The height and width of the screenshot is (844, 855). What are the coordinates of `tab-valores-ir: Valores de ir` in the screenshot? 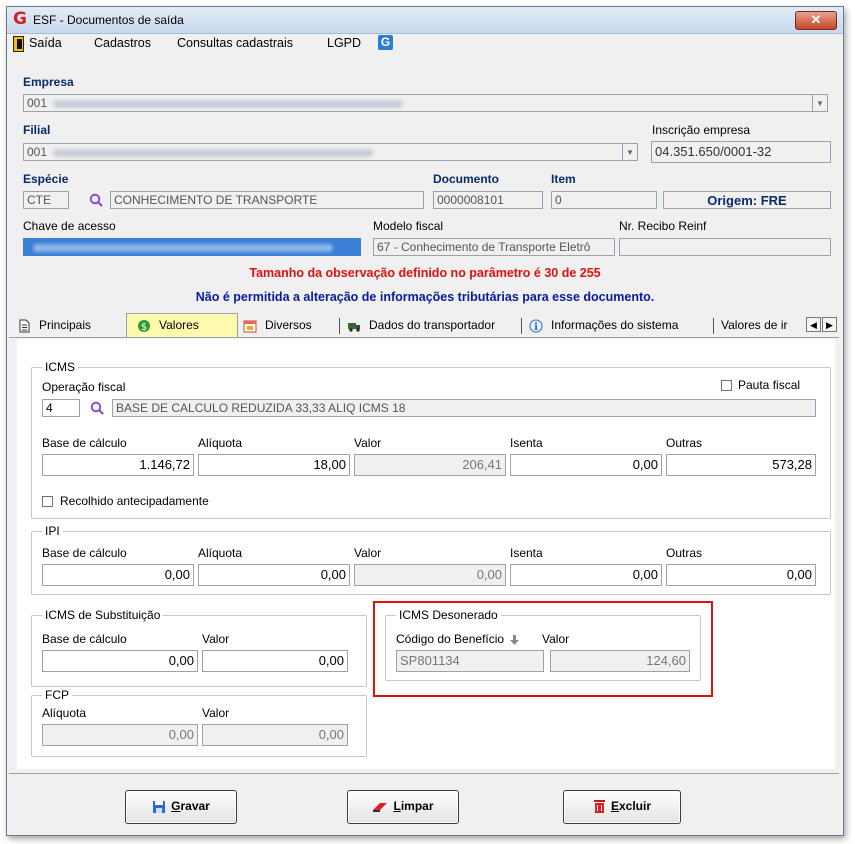 It's located at (754, 325).